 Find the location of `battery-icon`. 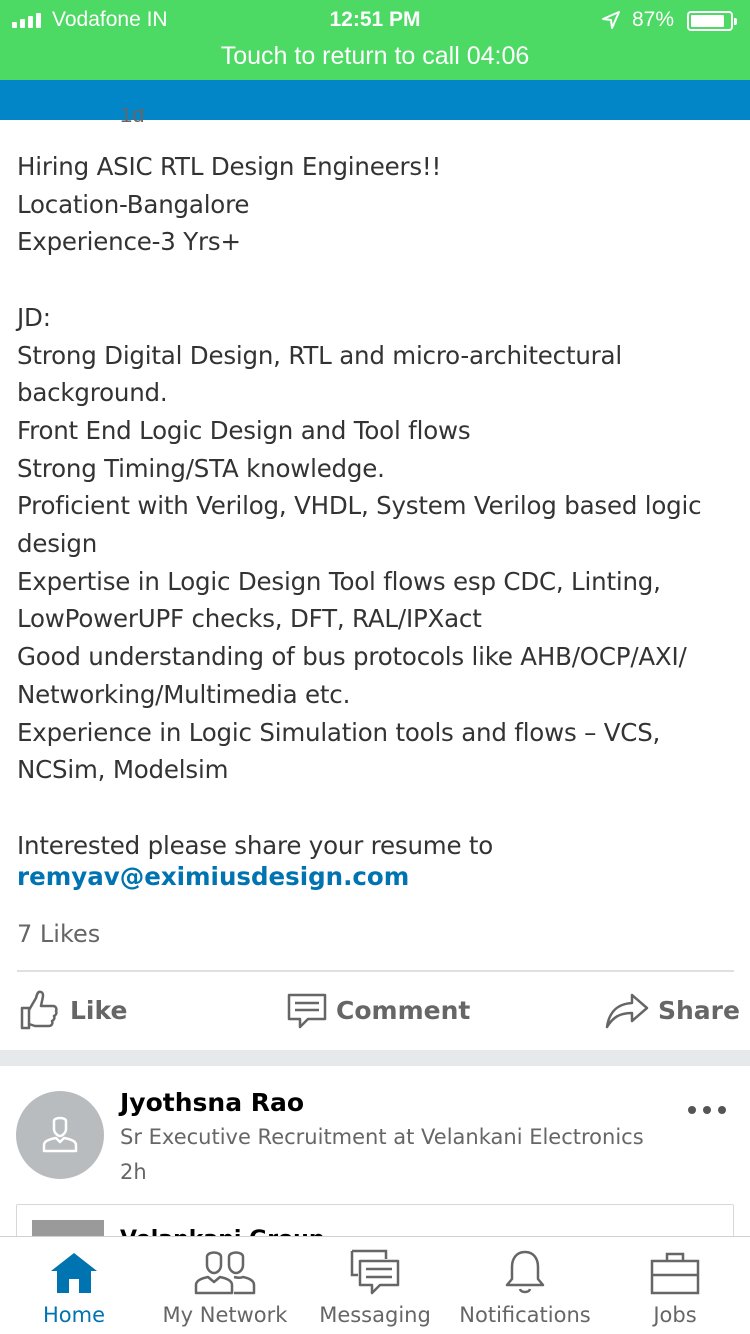

battery-icon is located at coordinates (712, 21).